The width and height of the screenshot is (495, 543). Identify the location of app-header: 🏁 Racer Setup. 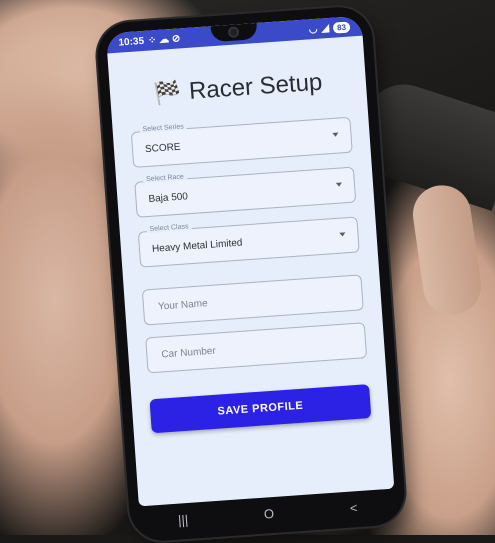
(237, 89).